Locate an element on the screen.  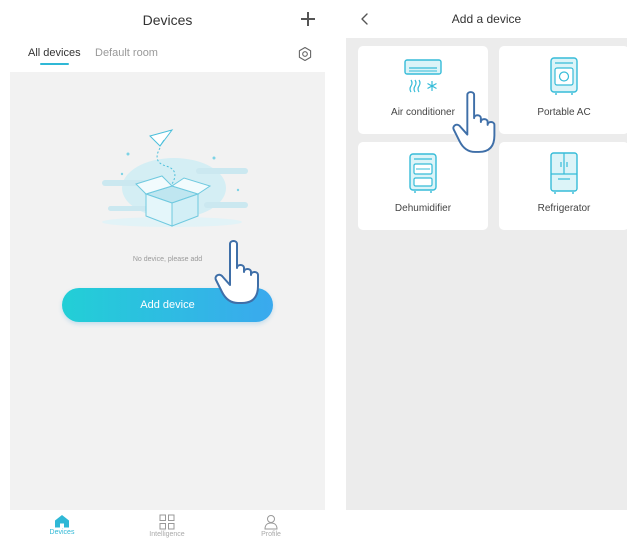
page-title: Add a device is located at coordinates (486, 19).